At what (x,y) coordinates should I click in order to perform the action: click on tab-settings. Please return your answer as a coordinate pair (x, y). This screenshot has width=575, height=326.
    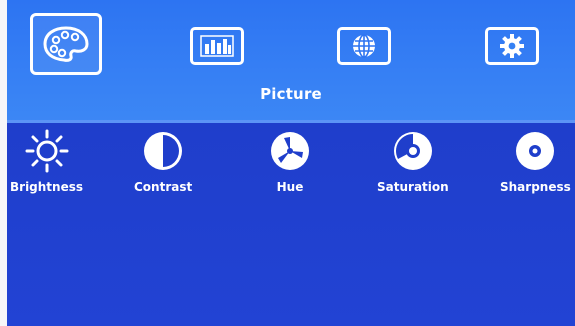
    Looking at the image, I should click on (512, 46).